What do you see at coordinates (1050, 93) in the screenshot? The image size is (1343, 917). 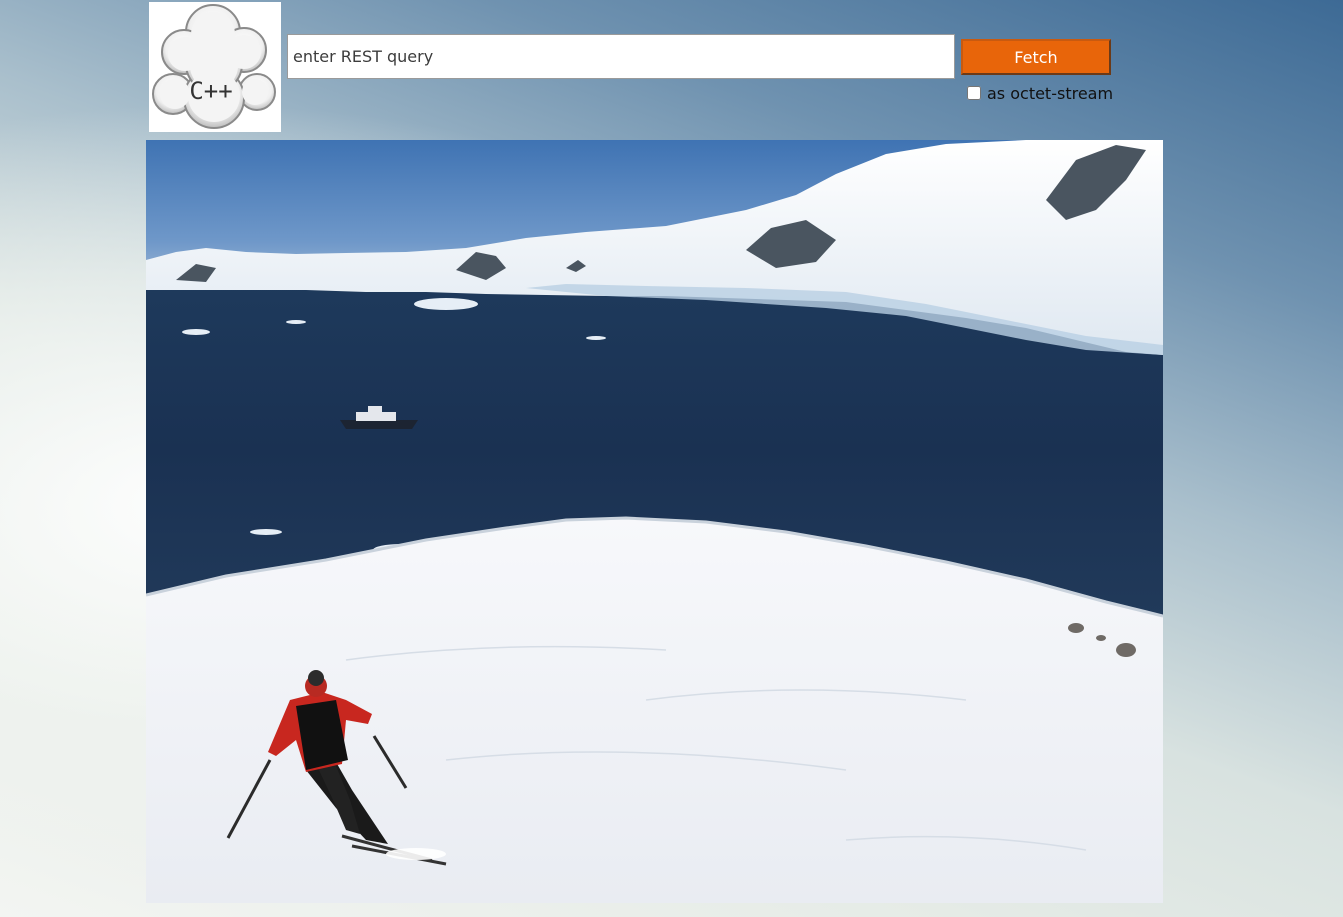 I see `octet-stream-label: as octet-stream` at bounding box center [1050, 93].